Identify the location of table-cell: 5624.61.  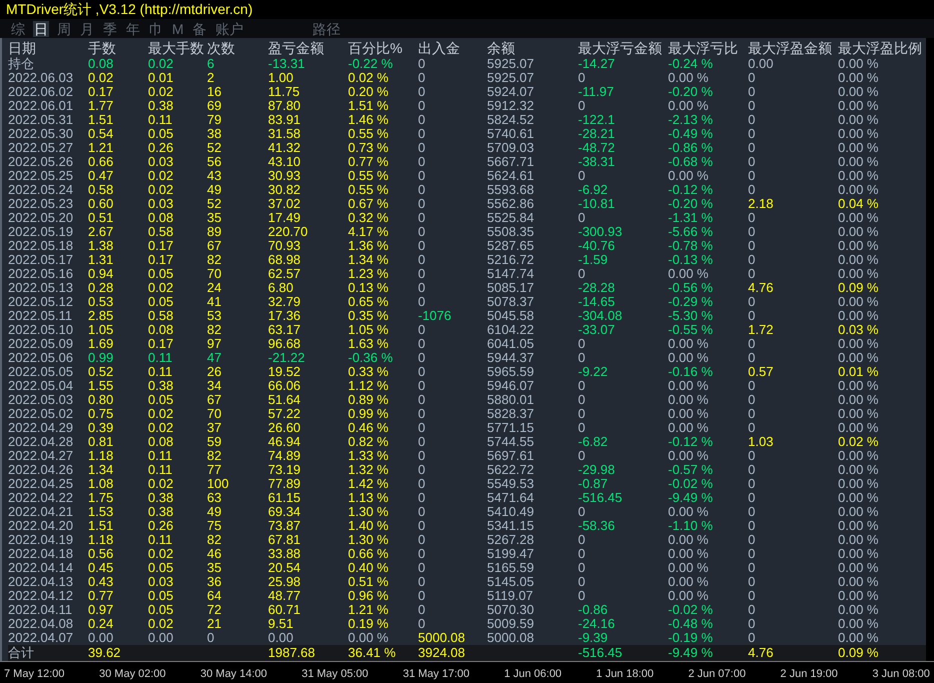
(510, 175).